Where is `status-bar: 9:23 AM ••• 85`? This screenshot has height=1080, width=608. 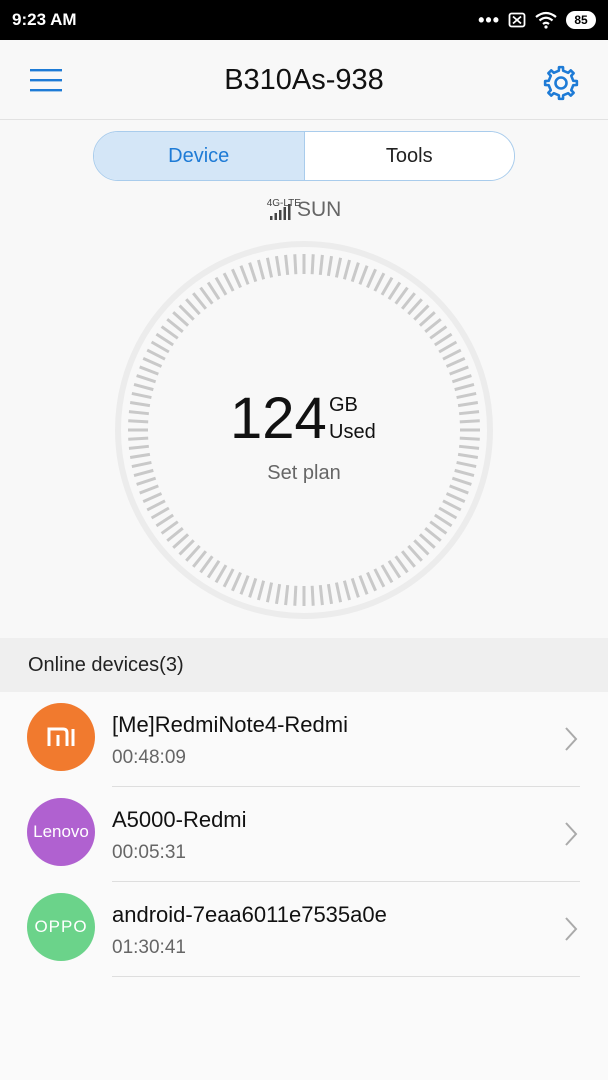
status-bar: 9:23 AM ••• 85 is located at coordinates (304, 20).